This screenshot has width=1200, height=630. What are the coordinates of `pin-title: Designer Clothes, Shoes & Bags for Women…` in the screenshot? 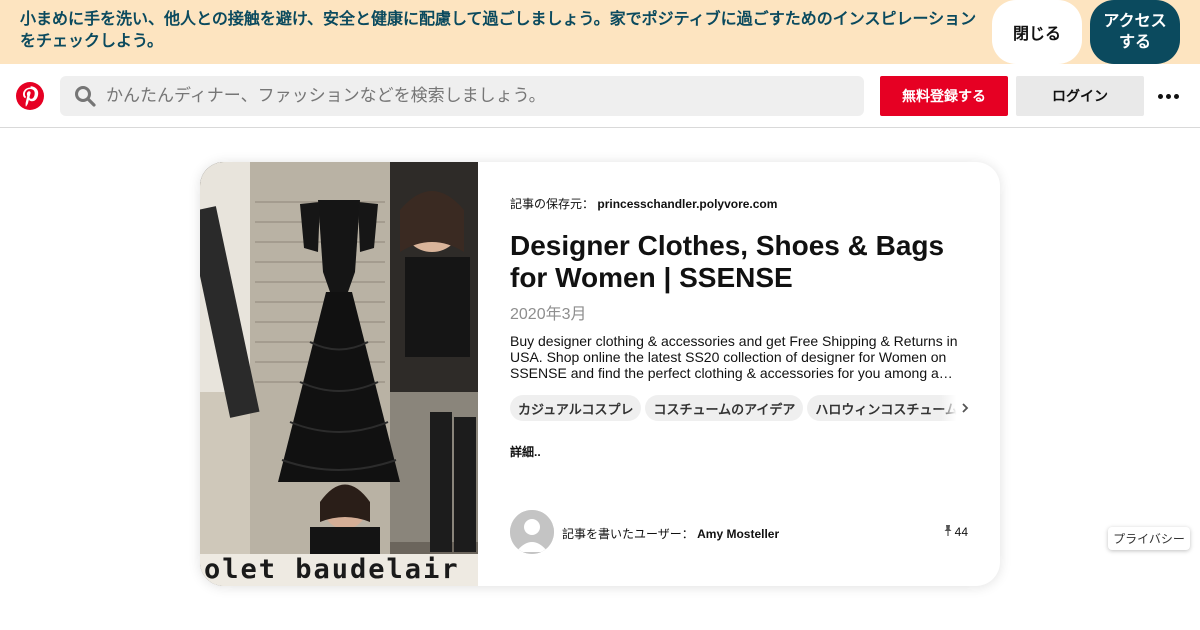 It's located at (740, 262).